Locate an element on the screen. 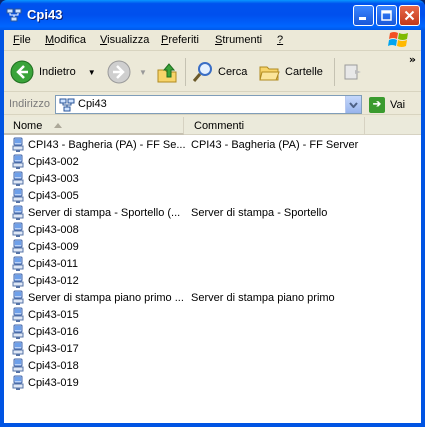  menu-help: ? is located at coordinates (280, 40).